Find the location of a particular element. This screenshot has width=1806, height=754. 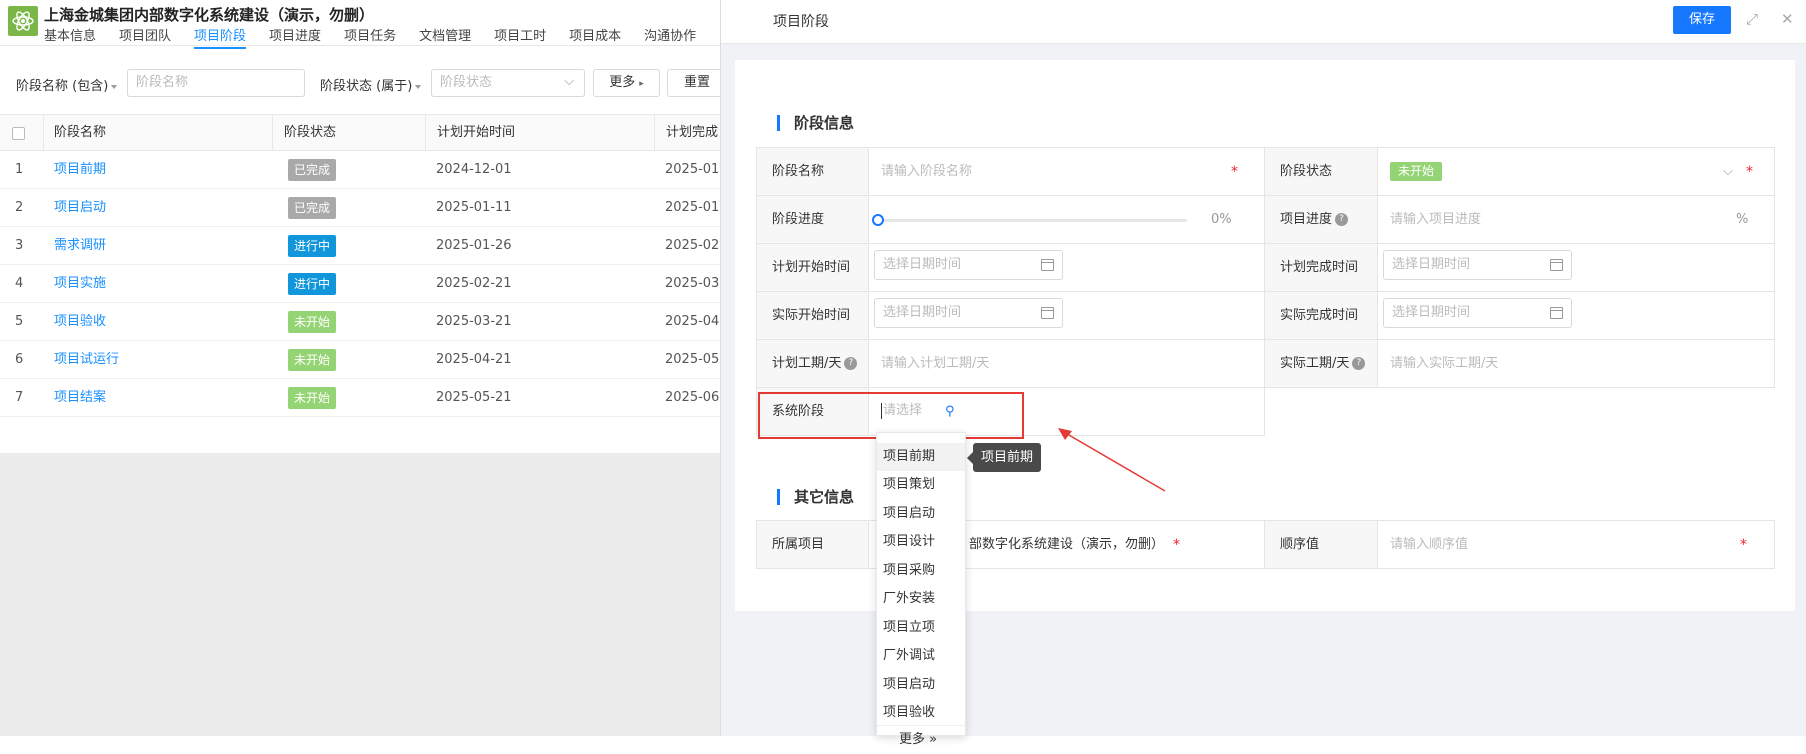

plan-end-label: 计划完成时间 is located at coordinates (1321, 267).